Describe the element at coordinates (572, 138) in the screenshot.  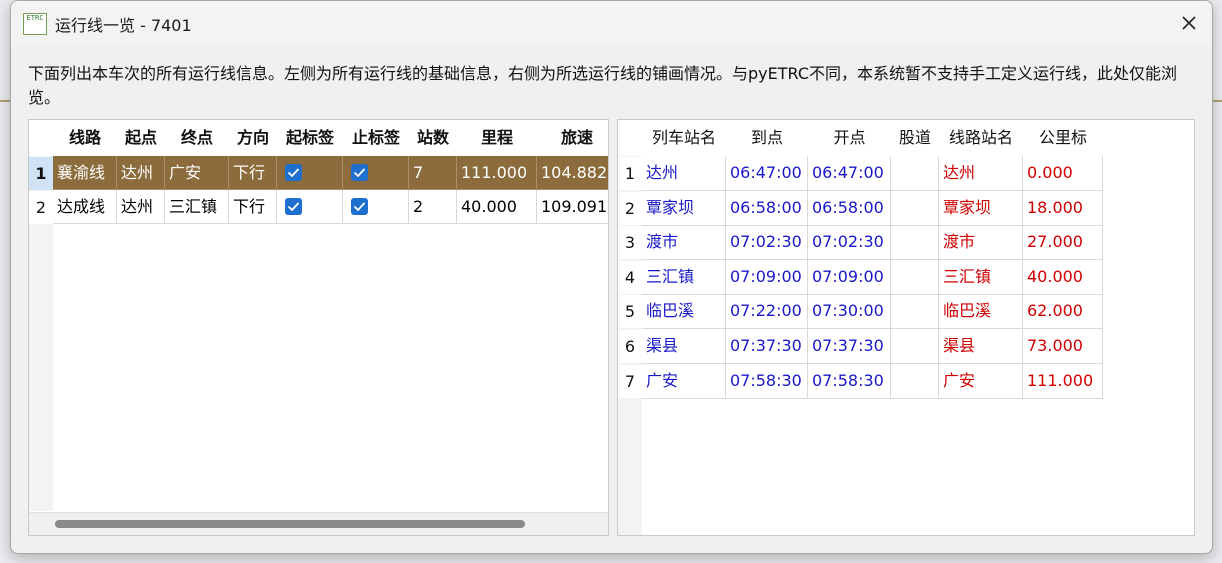
I see `column-header-speed: 旅速` at that location.